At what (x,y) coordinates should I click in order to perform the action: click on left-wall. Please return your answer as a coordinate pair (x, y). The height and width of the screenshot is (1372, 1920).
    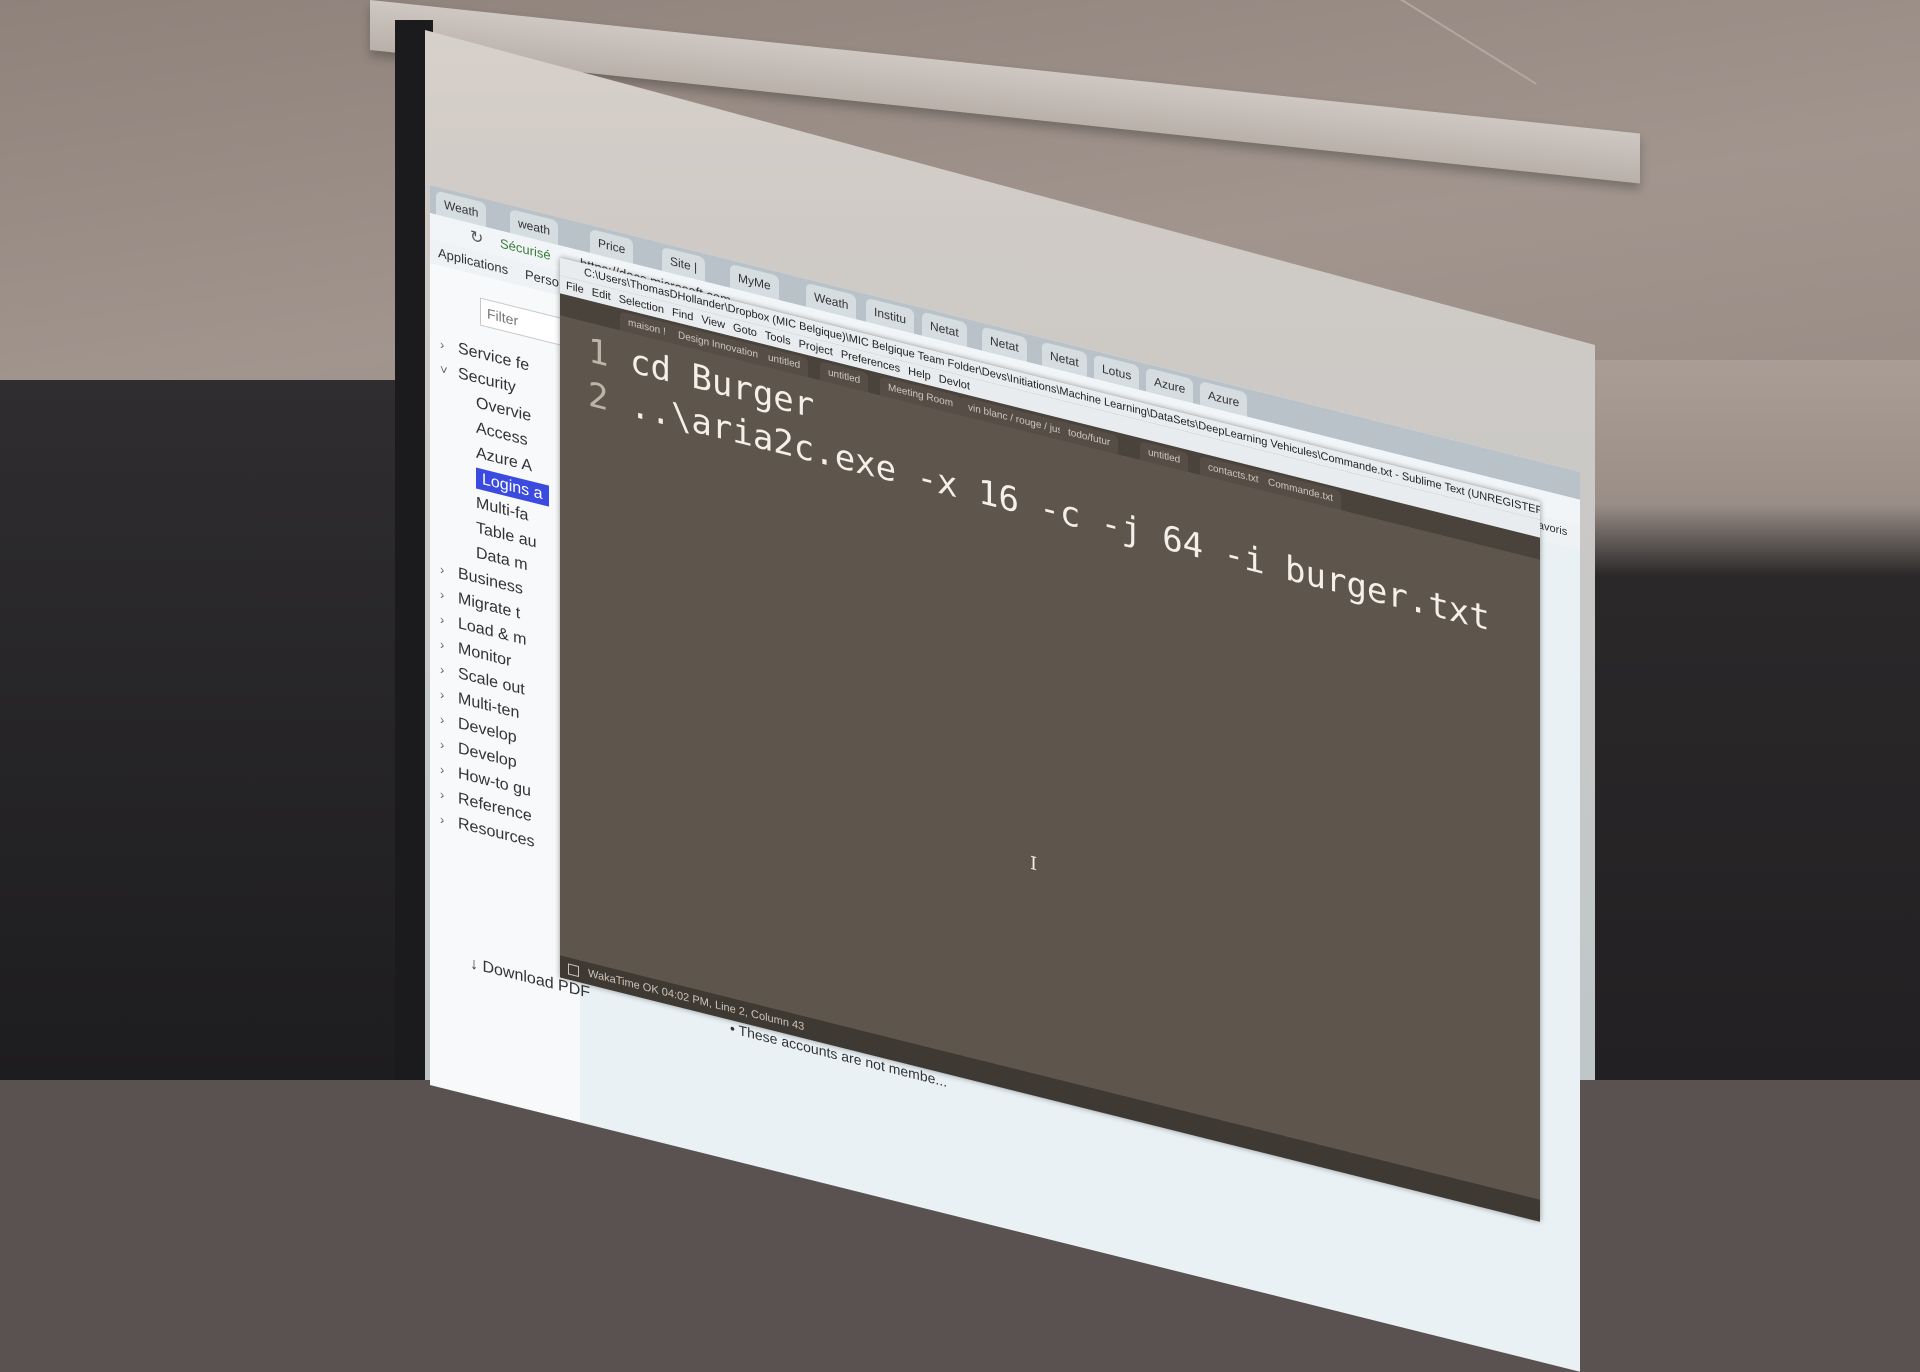
    Looking at the image, I should click on (200, 730).